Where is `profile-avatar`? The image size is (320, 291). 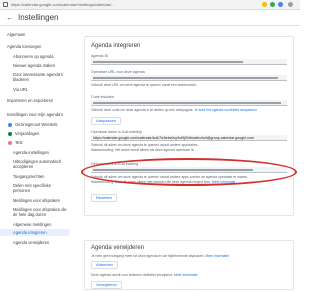
profile-avatar is located at coordinates (290, 4).